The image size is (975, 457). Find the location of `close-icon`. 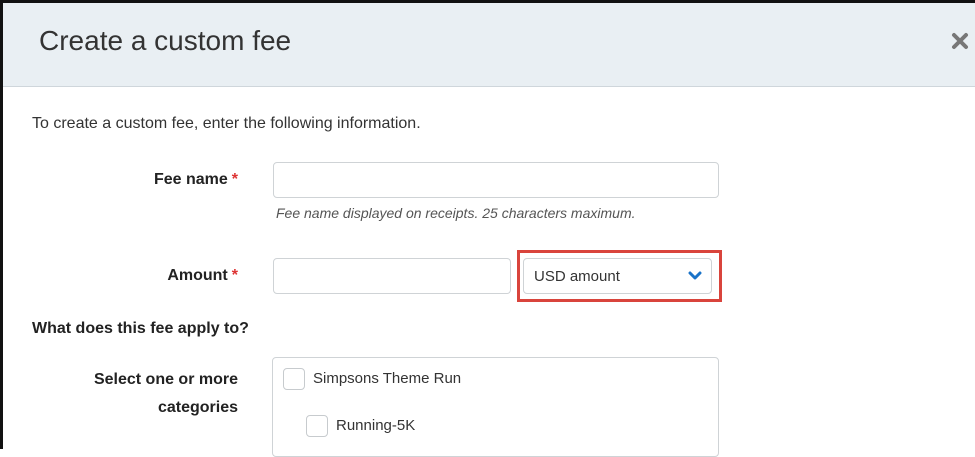

close-icon is located at coordinates (960, 41).